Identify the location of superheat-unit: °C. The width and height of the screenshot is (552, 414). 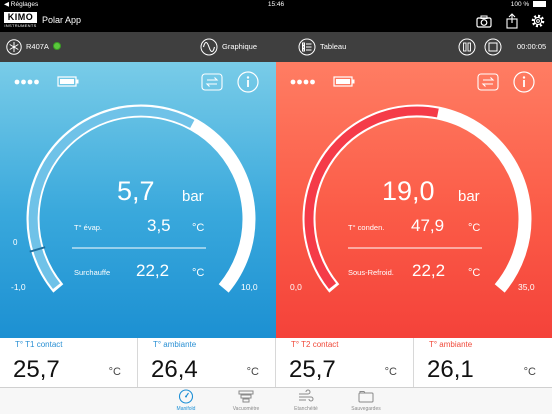
(198, 273).